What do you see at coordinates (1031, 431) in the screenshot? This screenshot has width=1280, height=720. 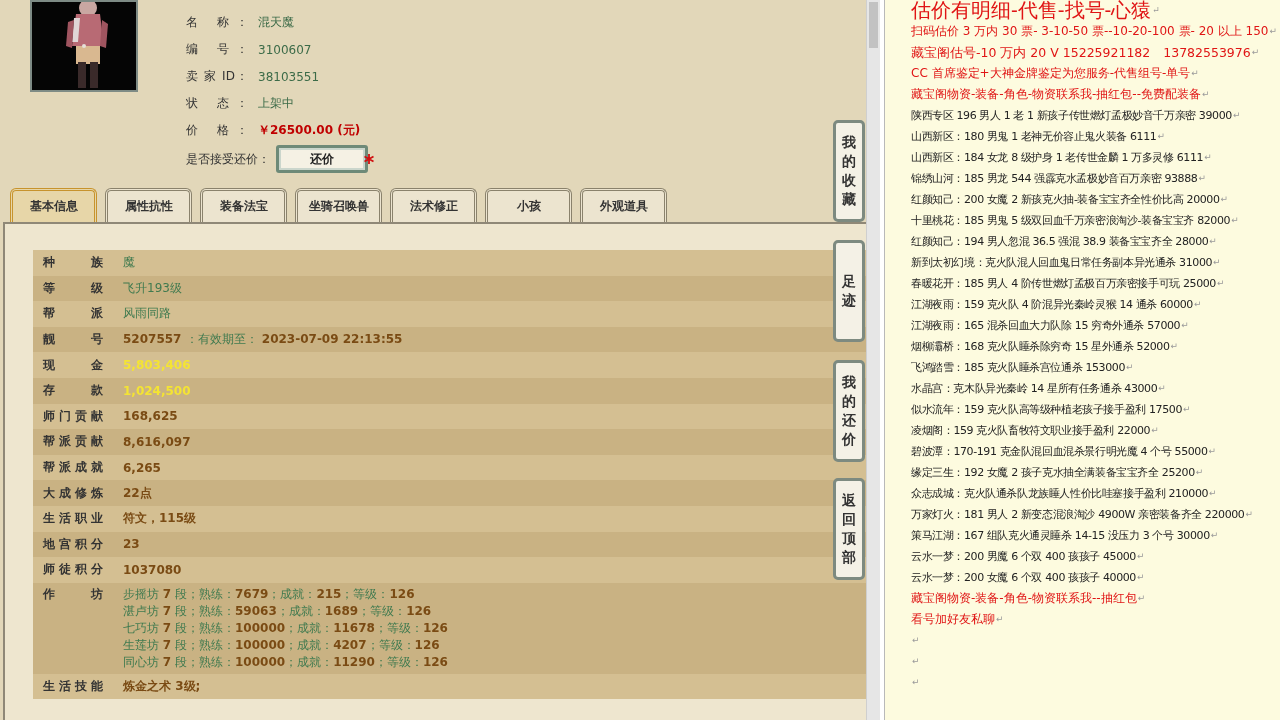 I see `note-line: 凌烟阁：159 克火队畜牧符文职业接手盈利 22000` at bounding box center [1031, 431].